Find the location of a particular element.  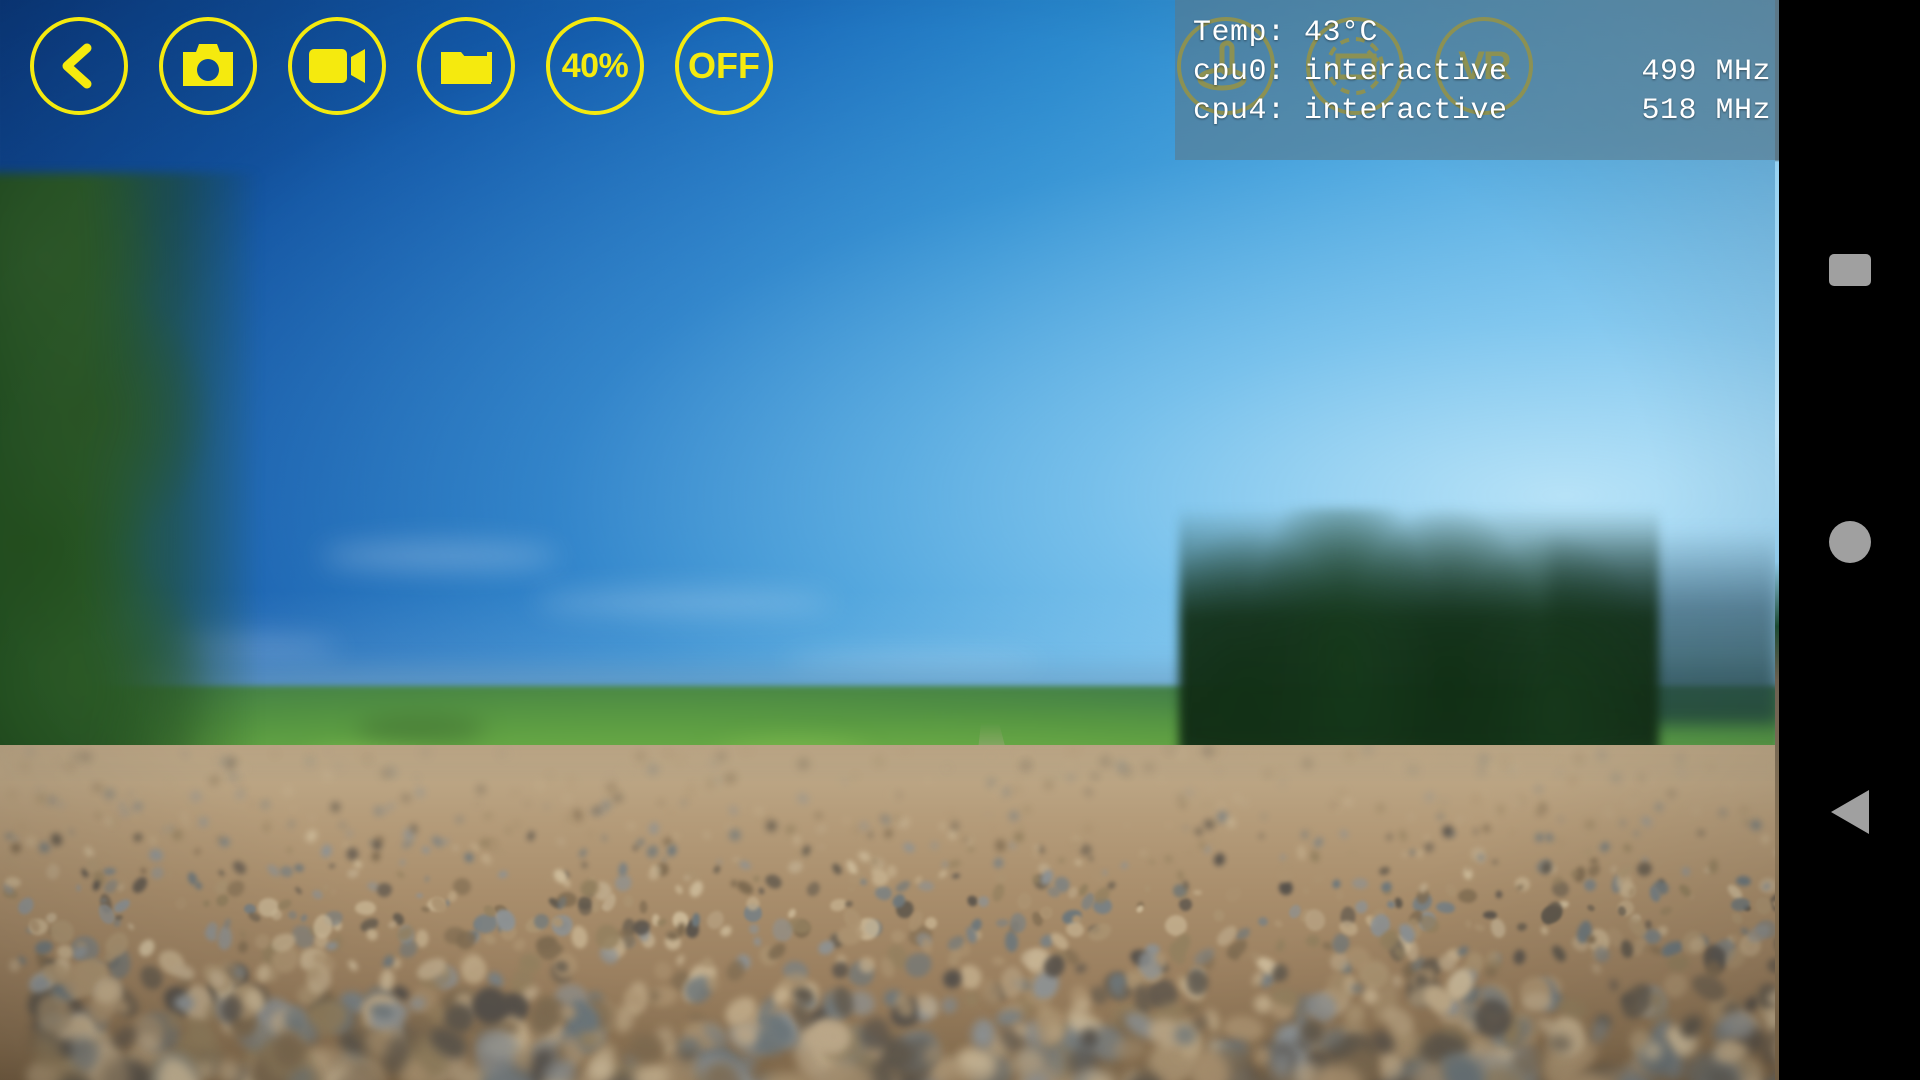

gallery-button is located at coordinates (466, 66).